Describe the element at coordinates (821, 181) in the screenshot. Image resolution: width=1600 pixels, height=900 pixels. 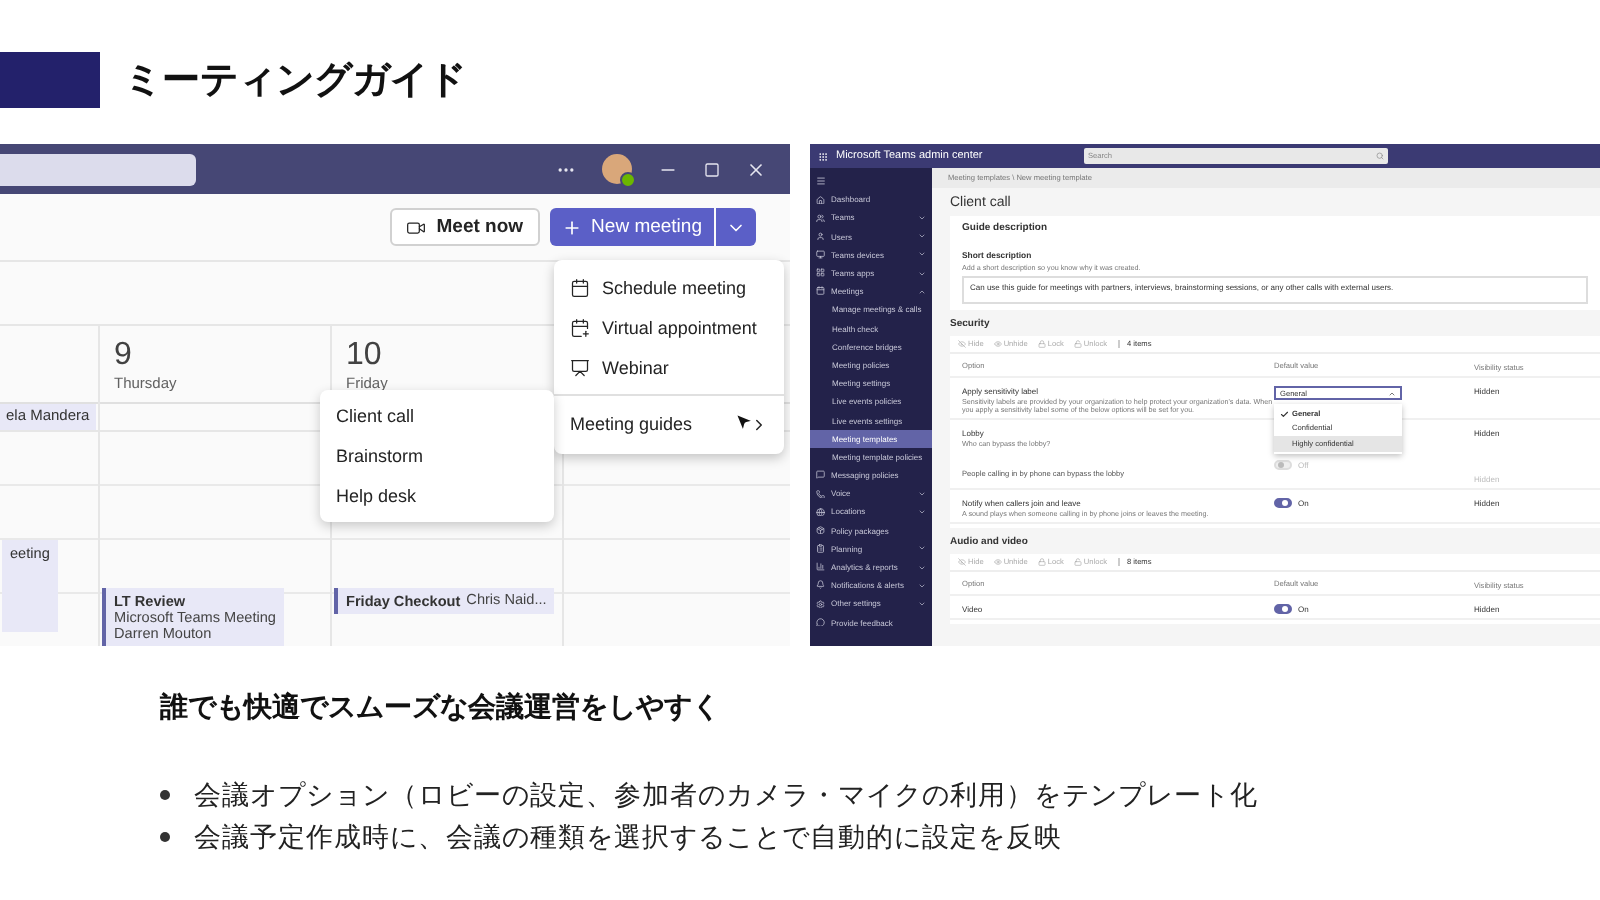
I see `menu-icon` at that location.